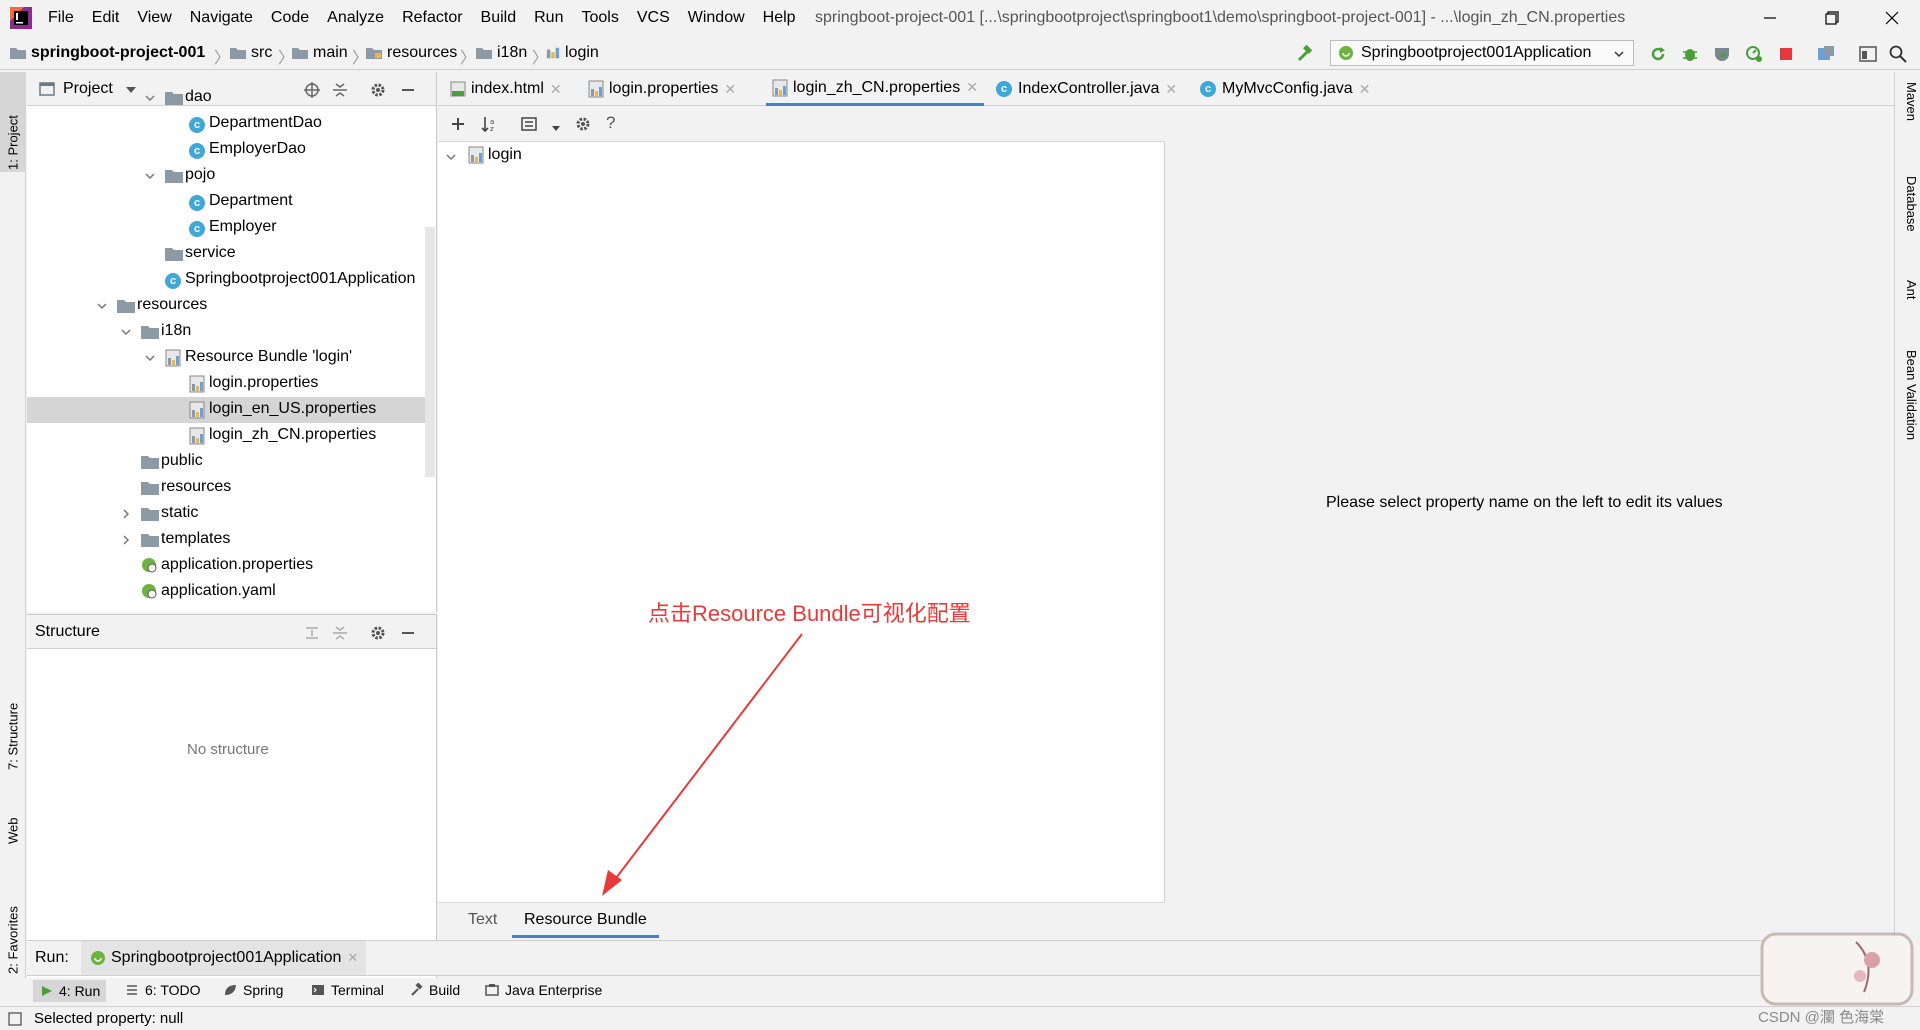 The width and height of the screenshot is (1920, 1030). What do you see at coordinates (340, 633) in the screenshot?
I see `collapse-all-icon` at bounding box center [340, 633].